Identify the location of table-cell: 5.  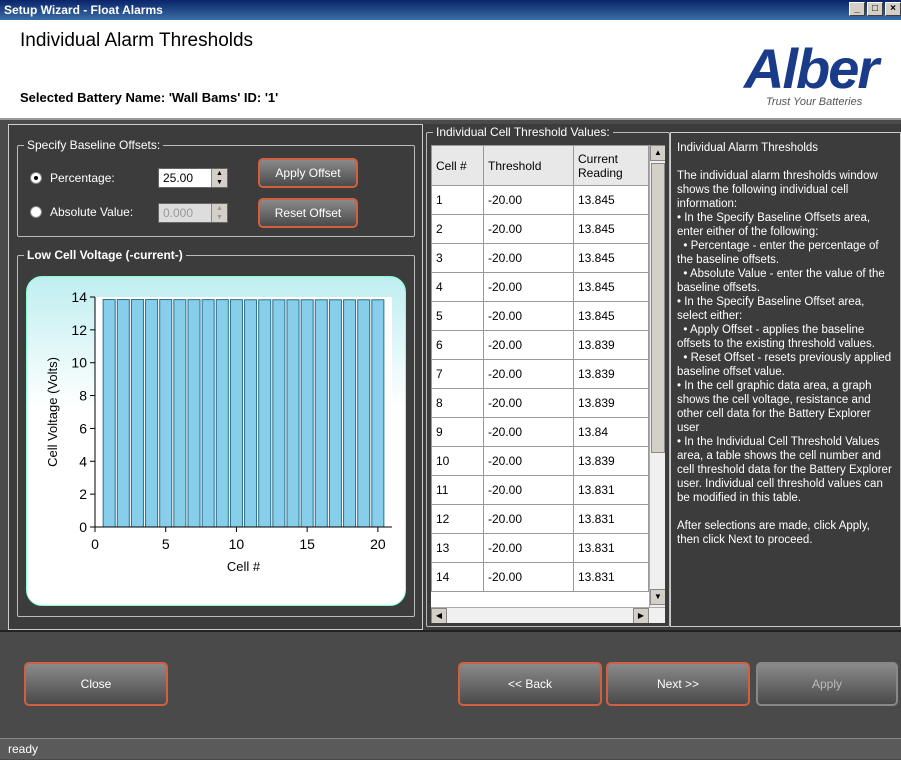
(457, 316).